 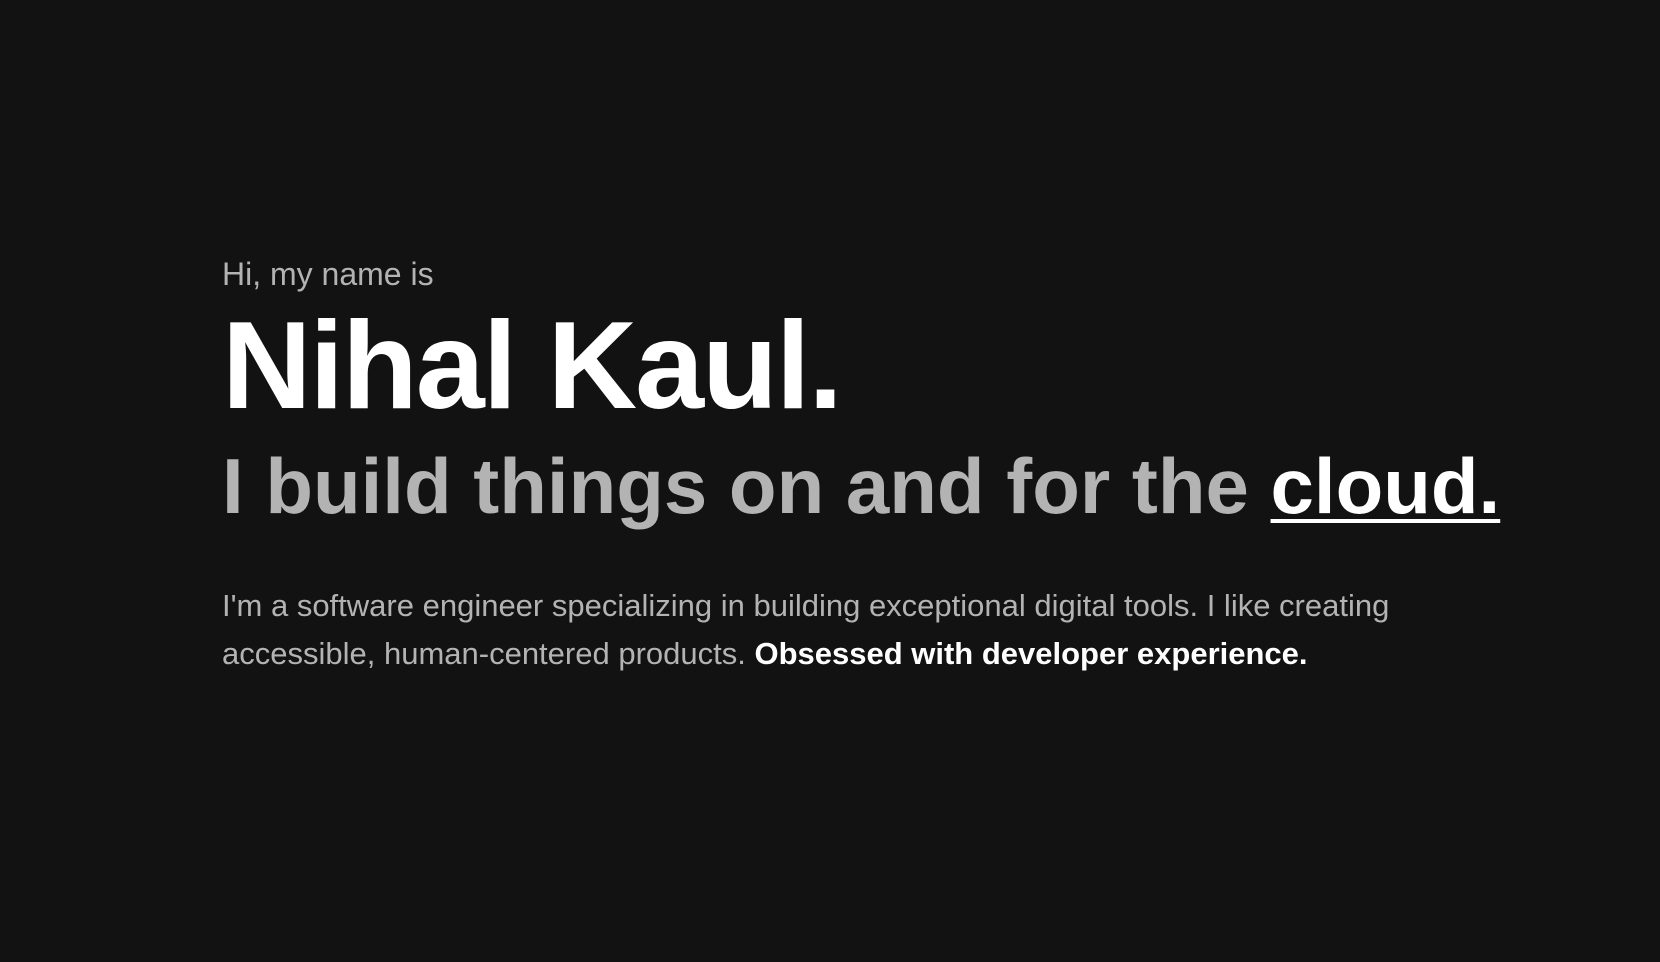 I want to click on bio-emphasis: Obsessed with developer experience., so click(x=1031, y=653).